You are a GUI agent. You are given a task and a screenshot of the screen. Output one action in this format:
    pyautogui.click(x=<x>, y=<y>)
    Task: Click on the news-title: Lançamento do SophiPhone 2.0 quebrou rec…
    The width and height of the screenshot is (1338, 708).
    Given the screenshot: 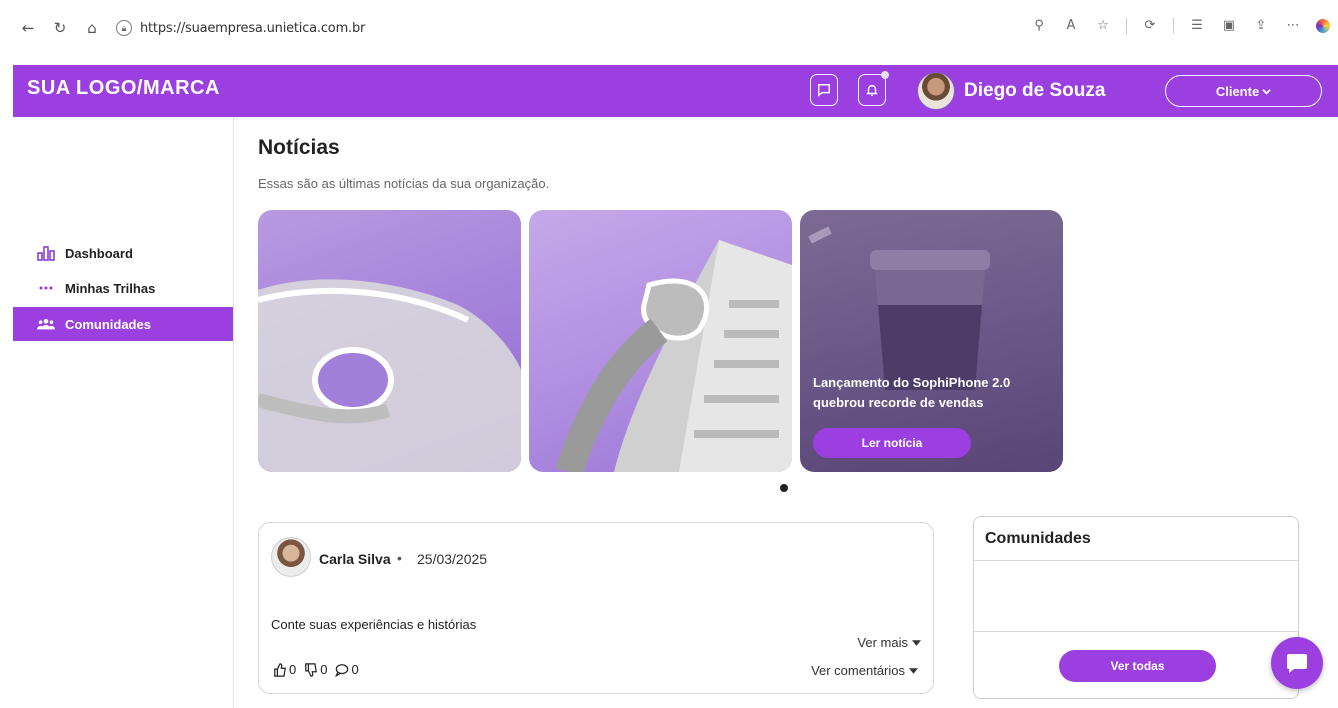 What is the action you would take?
    pyautogui.click(x=912, y=392)
    